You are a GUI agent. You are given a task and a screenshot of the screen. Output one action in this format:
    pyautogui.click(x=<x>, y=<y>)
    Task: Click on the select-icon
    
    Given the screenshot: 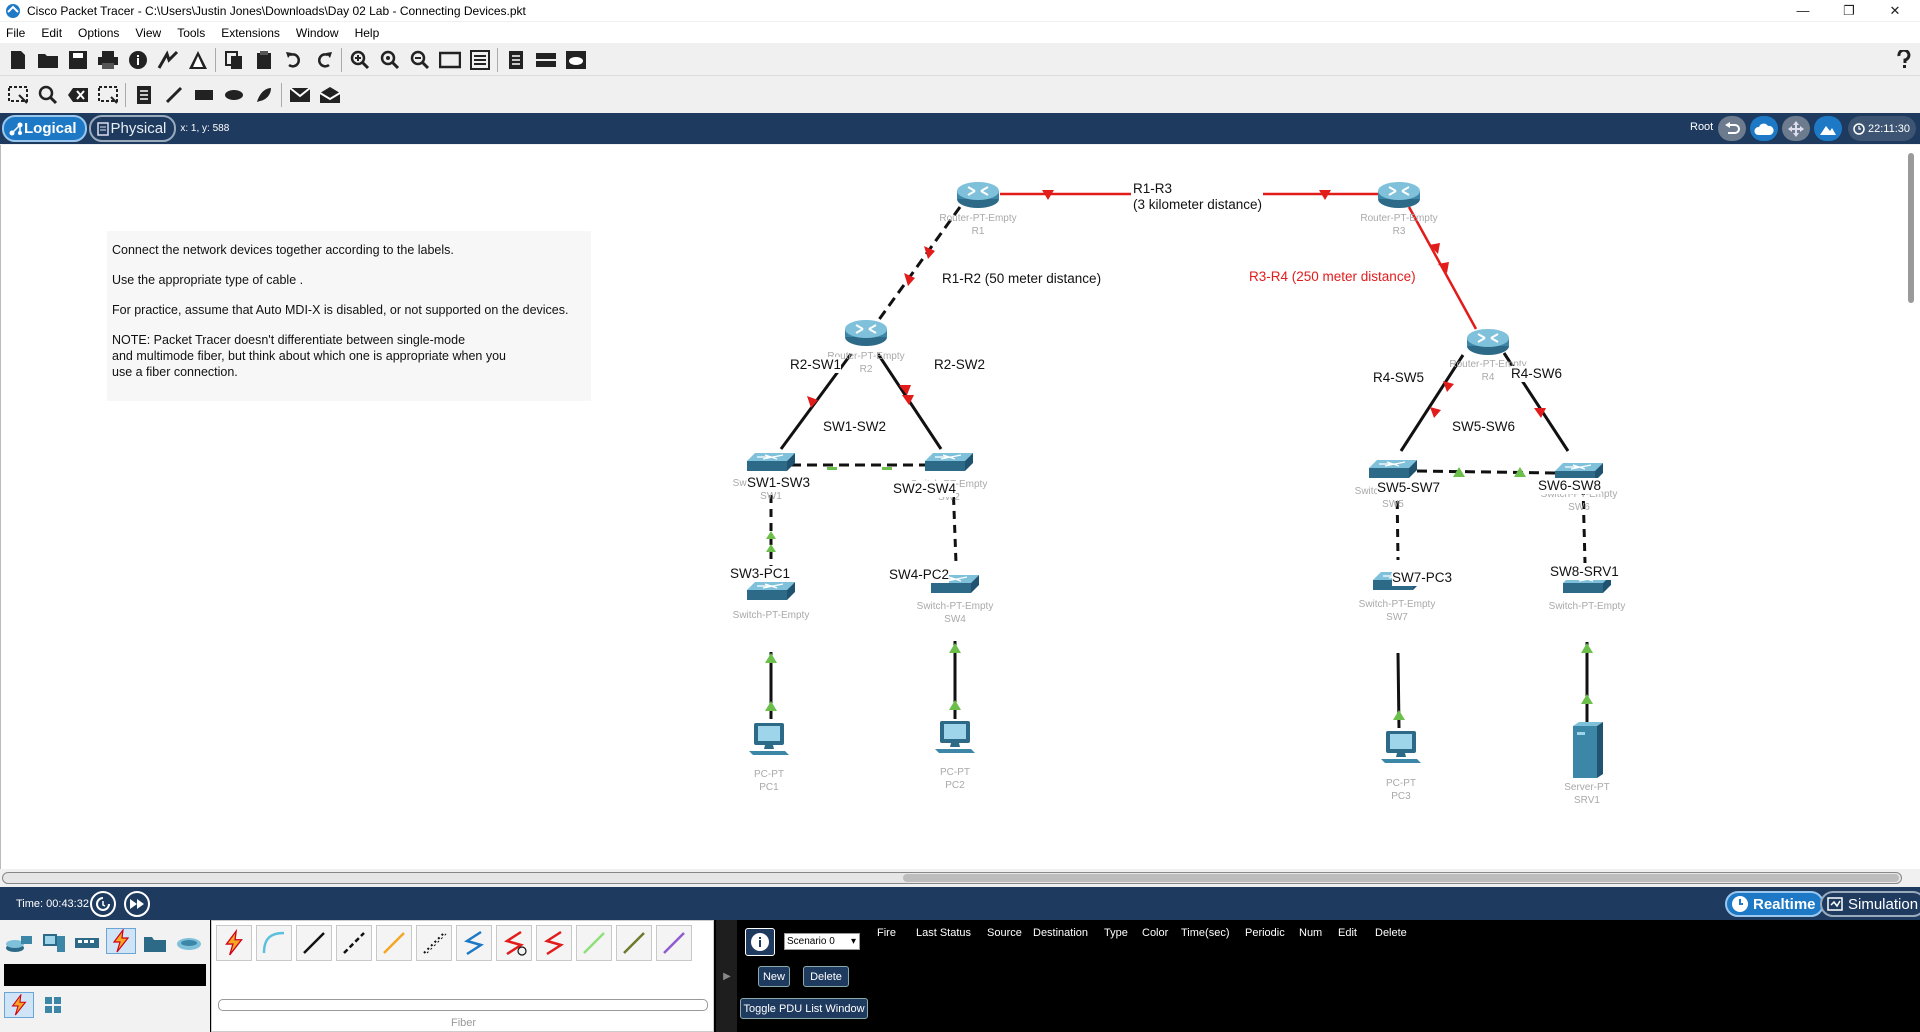 What is the action you would take?
    pyautogui.click(x=18, y=95)
    